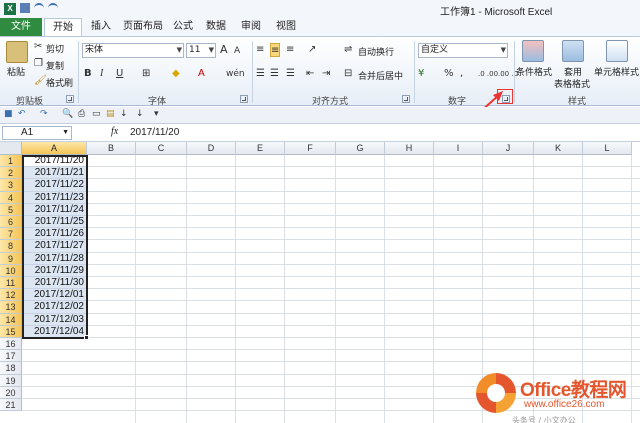 Image resolution: width=640 pixels, height=423 pixels. I want to click on cell-a13: 2017/12/02, so click(54, 307).